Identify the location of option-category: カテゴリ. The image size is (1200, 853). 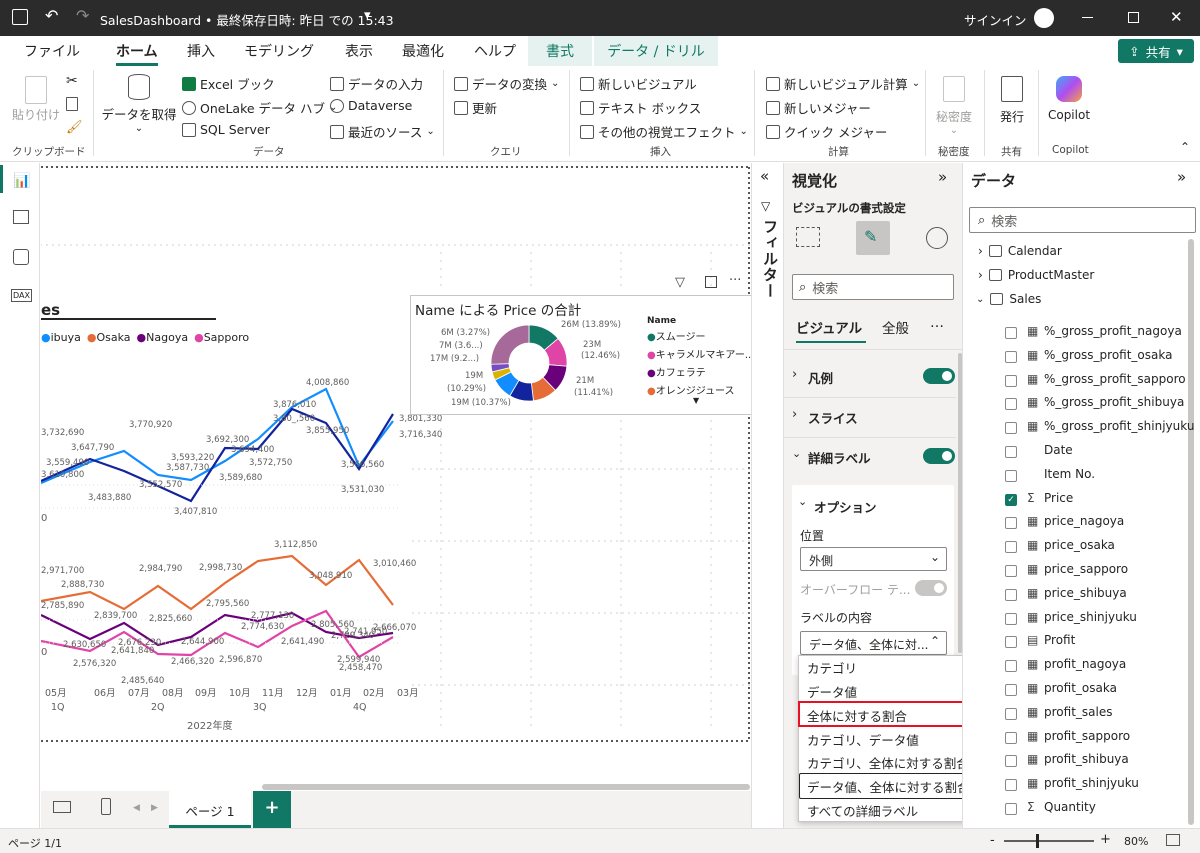
(832, 667).